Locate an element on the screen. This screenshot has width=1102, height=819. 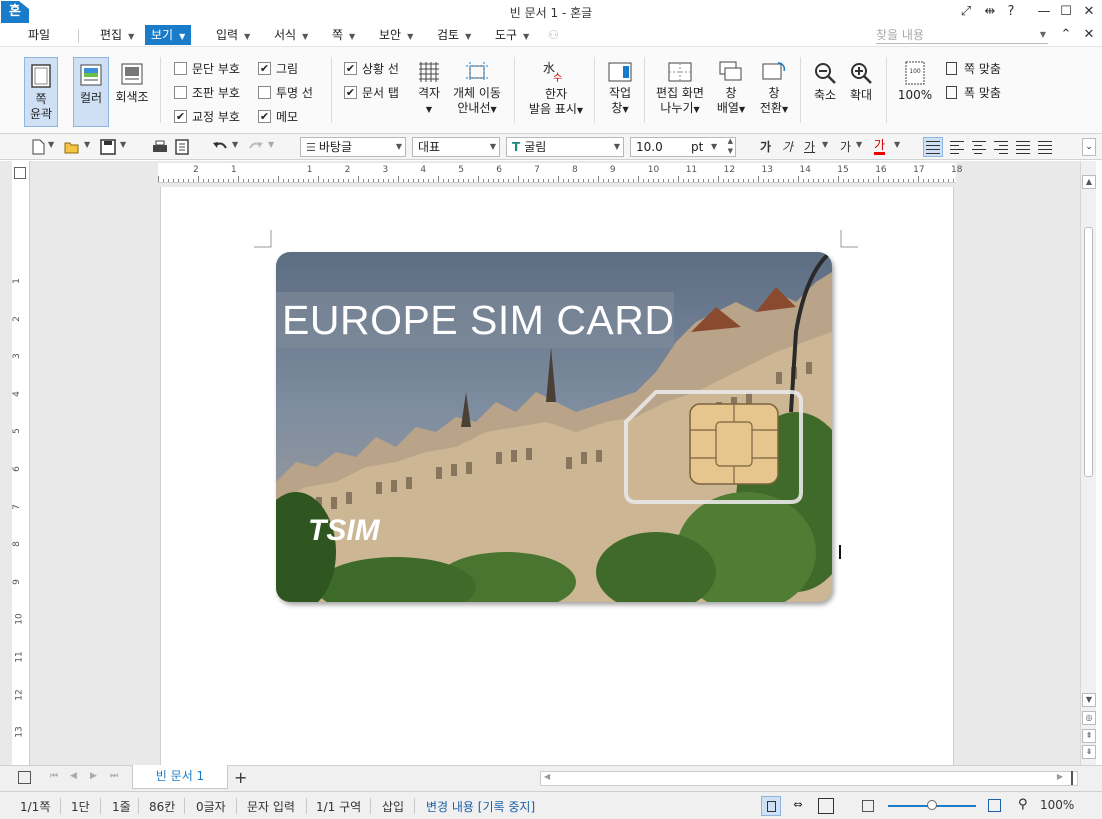
open-folder-icon is located at coordinates (72, 147).